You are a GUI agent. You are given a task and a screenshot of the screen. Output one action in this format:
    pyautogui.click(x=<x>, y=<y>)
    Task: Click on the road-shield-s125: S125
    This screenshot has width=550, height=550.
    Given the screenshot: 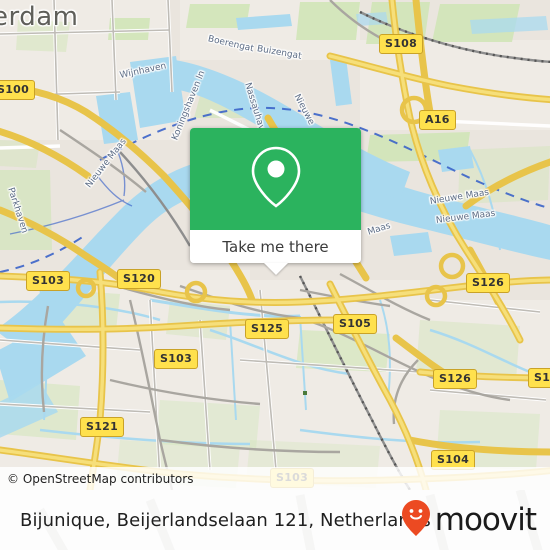 What is the action you would take?
    pyautogui.click(x=267, y=329)
    